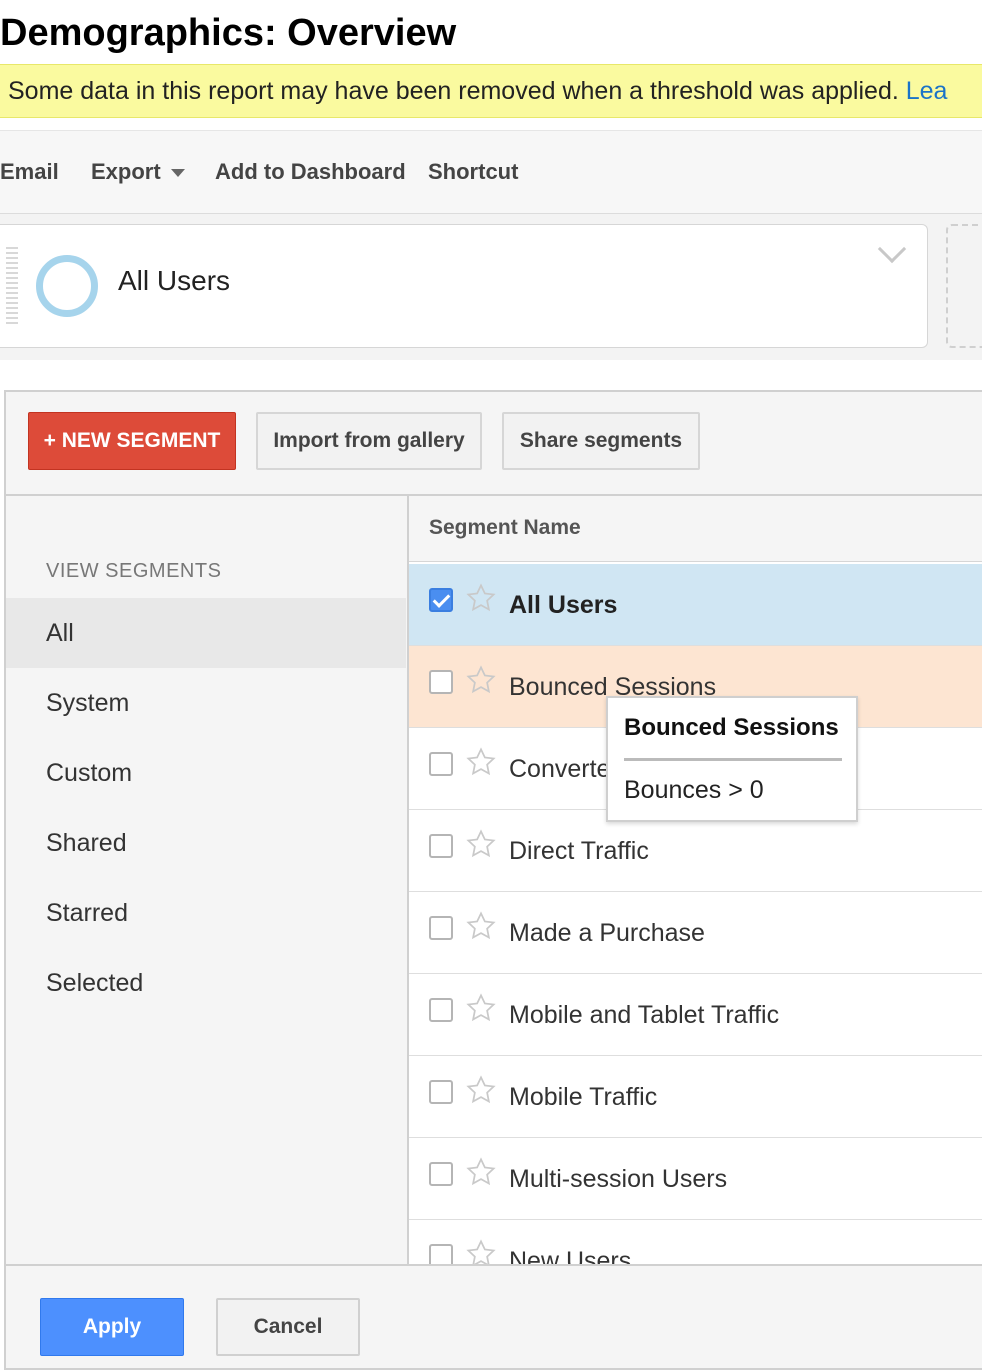  I want to click on chevron-down-icon, so click(892, 249).